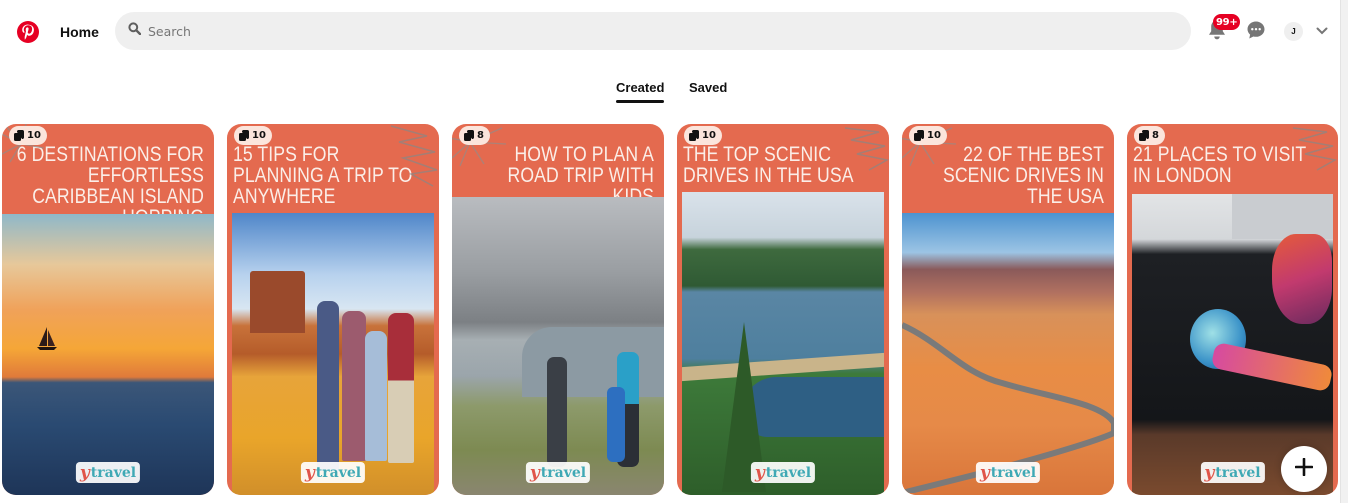 Image resolution: width=1348 pixels, height=503 pixels. What do you see at coordinates (1008, 354) in the screenshot?
I see `pin-photo-desert-road` at bounding box center [1008, 354].